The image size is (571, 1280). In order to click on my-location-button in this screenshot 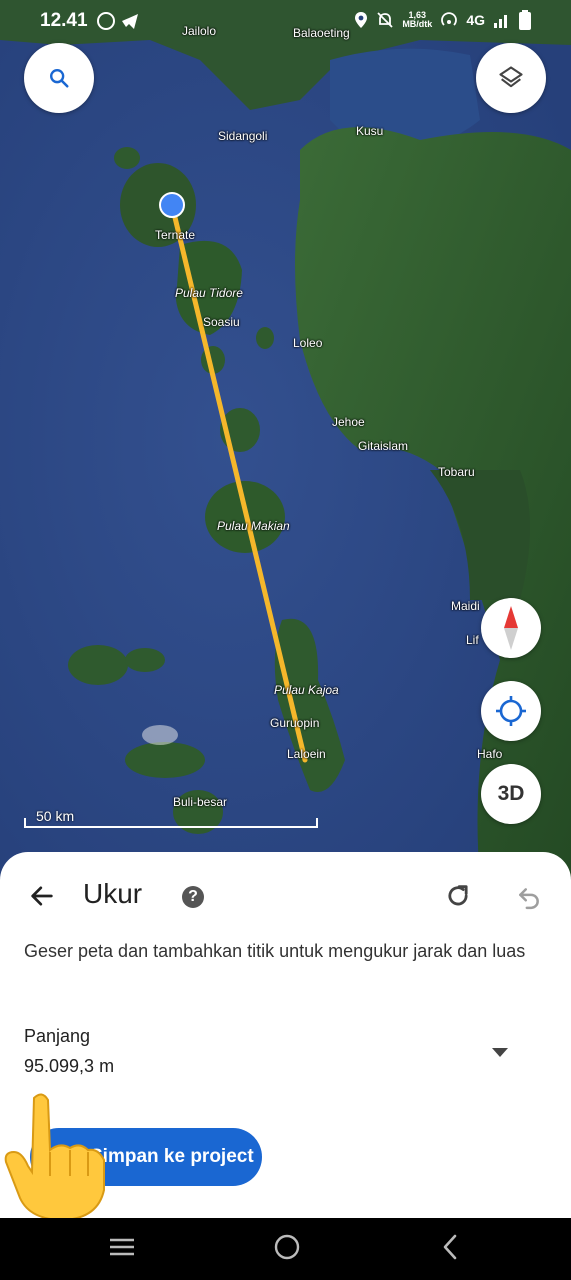, I will do `click(511, 711)`.